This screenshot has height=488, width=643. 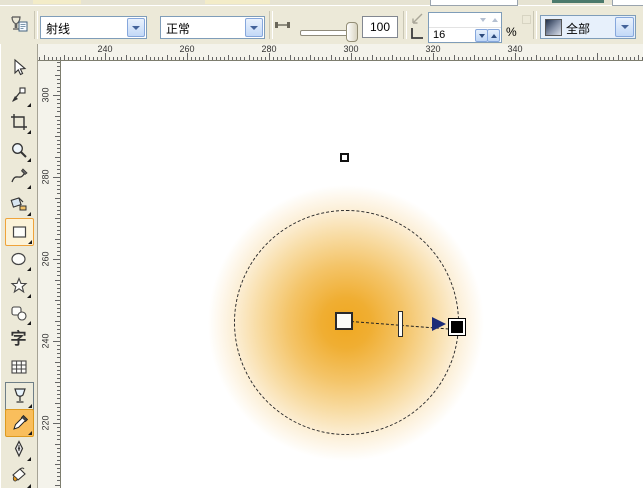 I want to click on transparency-start-handle, so click(x=344, y=321).